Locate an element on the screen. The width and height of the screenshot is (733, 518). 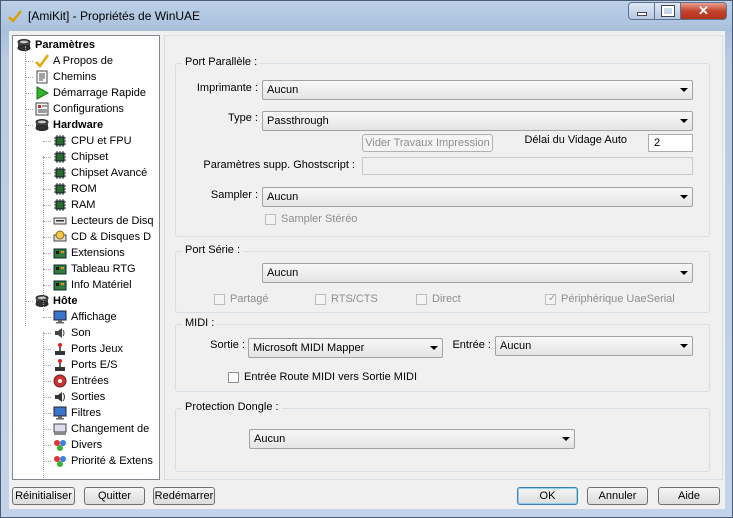
tree-item-demarrage-rapide: Démarrage Rapide is located at coordinates (90, 93).